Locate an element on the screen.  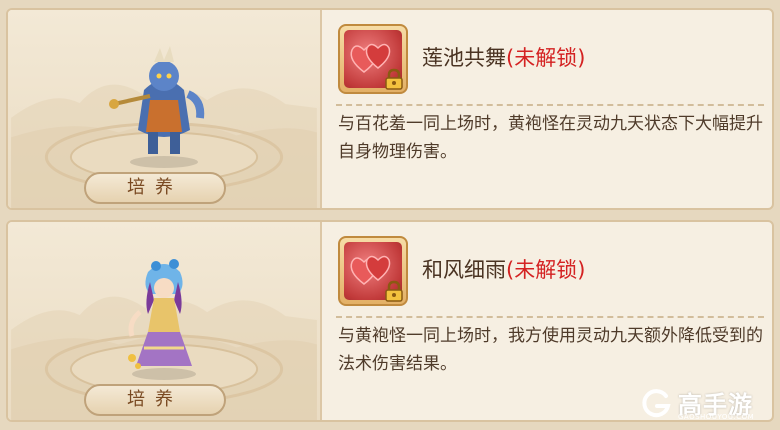
skill-title: 莲池共舞(未解锁) is located at coordinates (503, 57).